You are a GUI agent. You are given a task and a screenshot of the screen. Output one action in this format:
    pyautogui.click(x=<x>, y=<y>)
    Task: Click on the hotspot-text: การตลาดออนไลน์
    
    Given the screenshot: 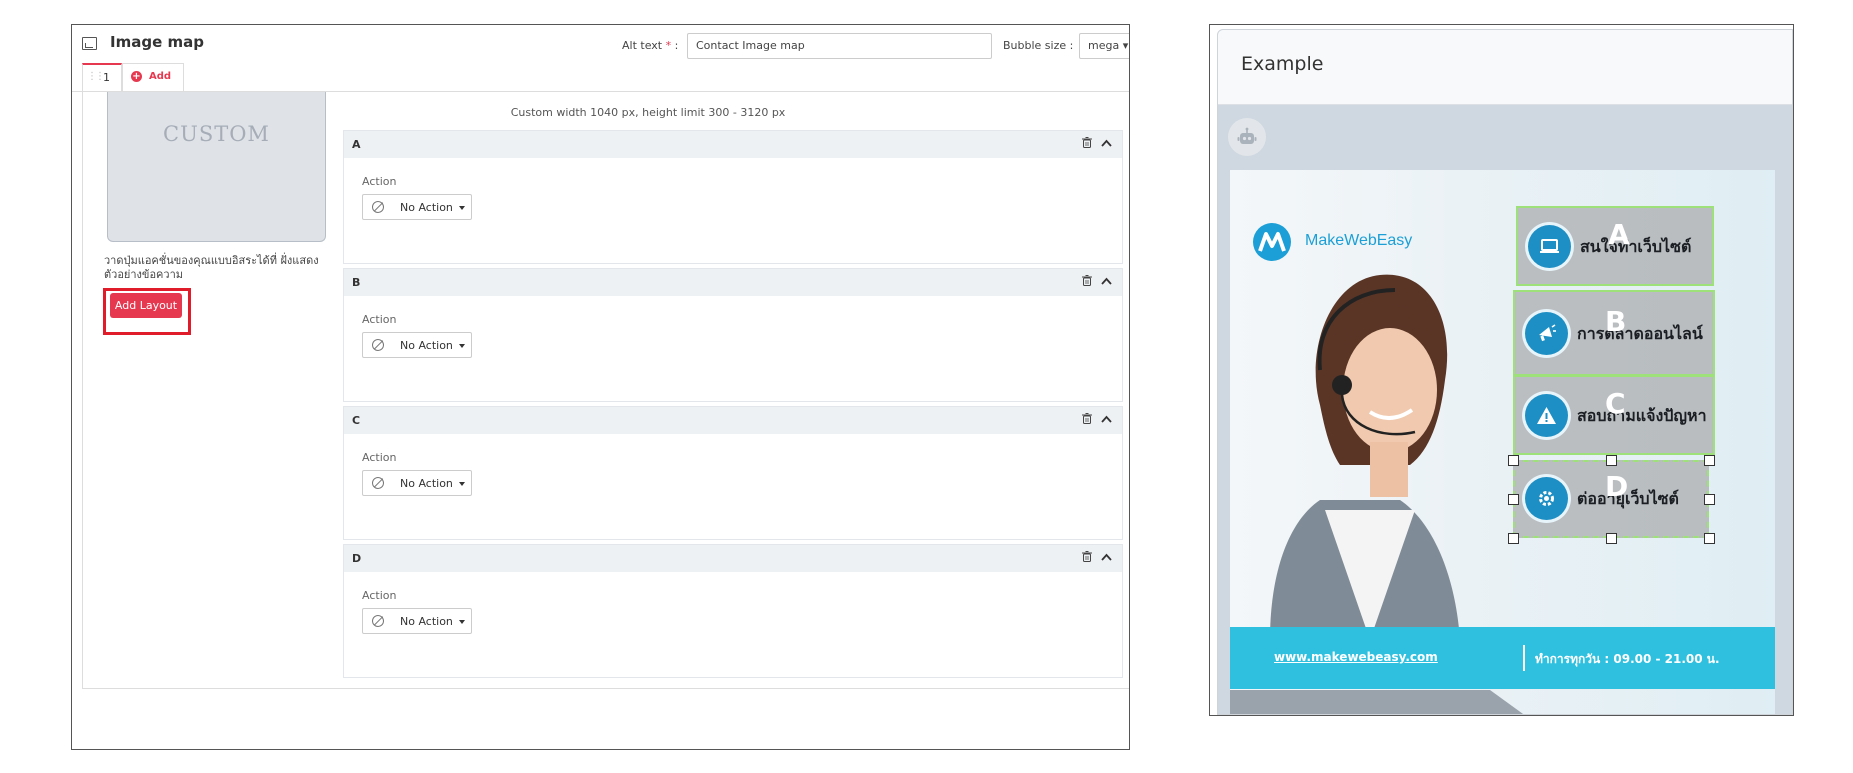 What is the action you would take?
    pyautogui.click(x=1640, y=333)
    